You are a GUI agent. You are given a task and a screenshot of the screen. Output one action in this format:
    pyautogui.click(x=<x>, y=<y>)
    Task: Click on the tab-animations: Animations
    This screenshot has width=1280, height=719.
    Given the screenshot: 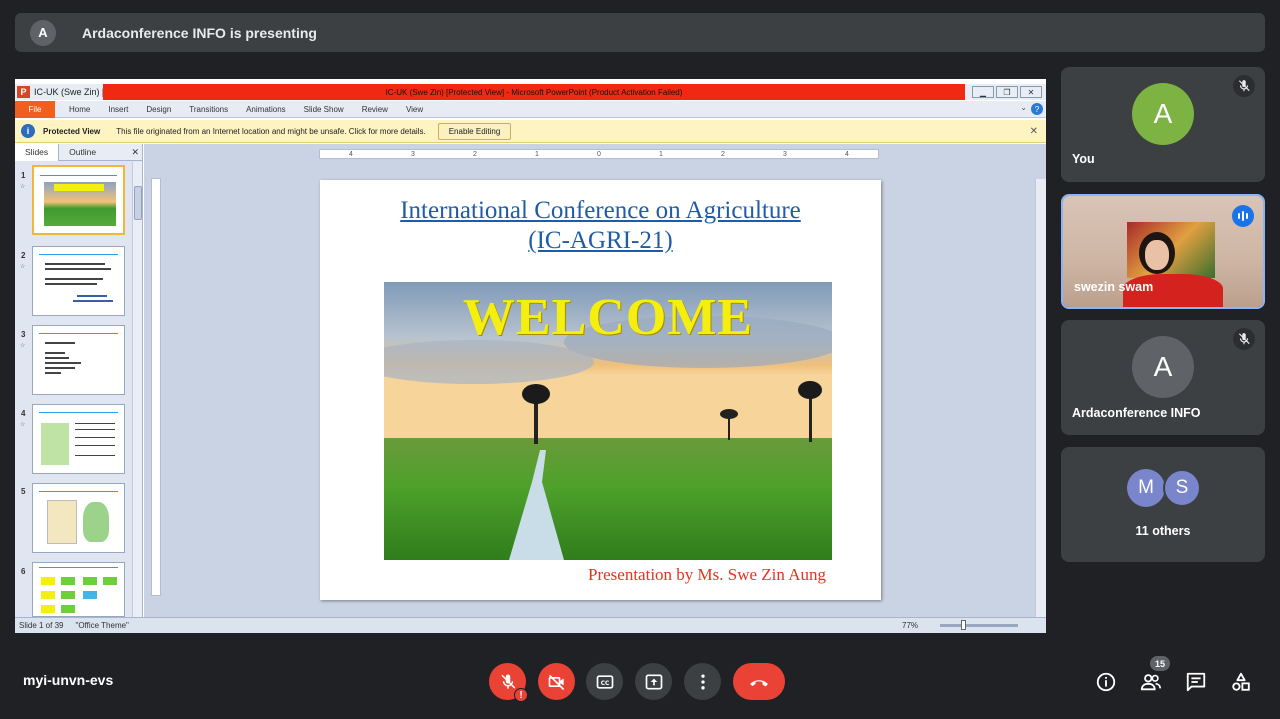 What is the action you would take?
    pyautogui.click(x=266, y=109)
    